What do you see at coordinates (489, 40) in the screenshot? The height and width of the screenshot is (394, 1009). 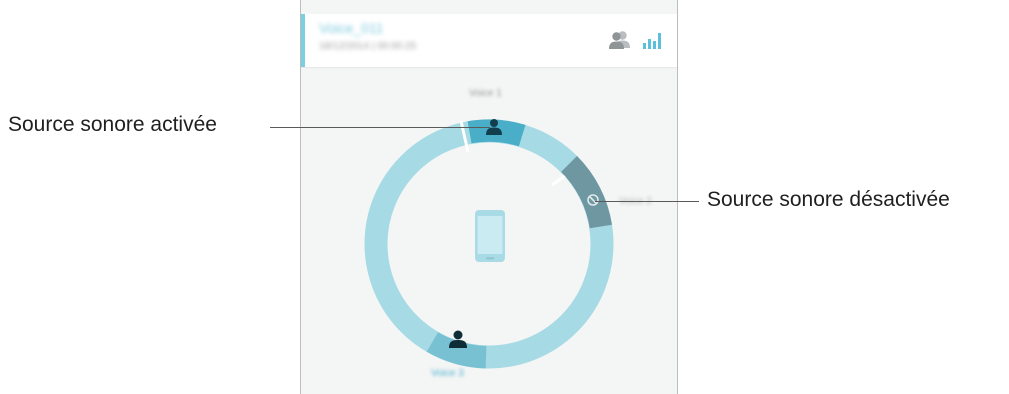 I see `recording-header: Voice_011 18/12/2014 | 00:00:25` at bounding box center [489, 40].